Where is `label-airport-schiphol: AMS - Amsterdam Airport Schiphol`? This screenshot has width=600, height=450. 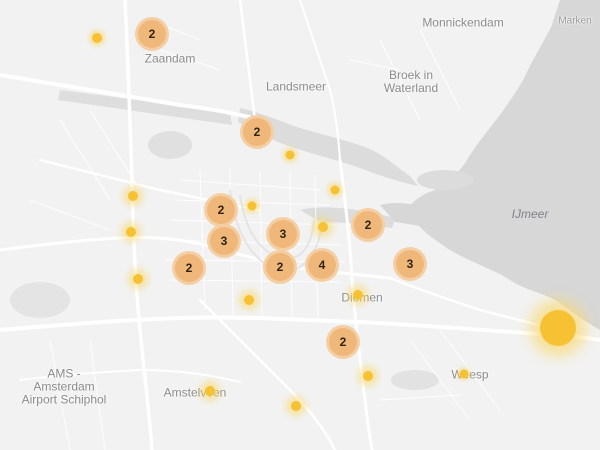
label-airport-schiphol: AMS - Amsterdam Airport Schiphol is located at coordinates (64, 386).